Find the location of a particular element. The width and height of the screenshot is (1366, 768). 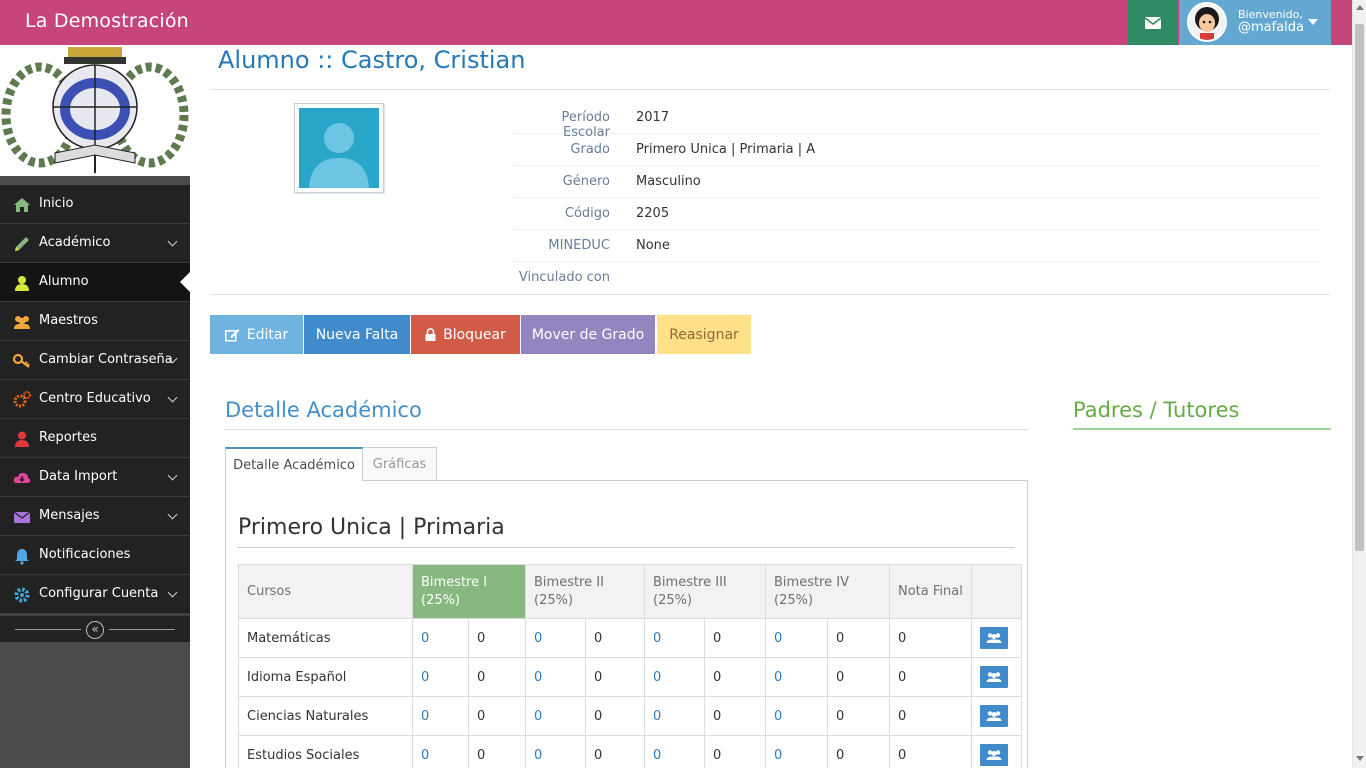

move-grade-button-label: Mover de Grado is located at coordinates (588, 334).